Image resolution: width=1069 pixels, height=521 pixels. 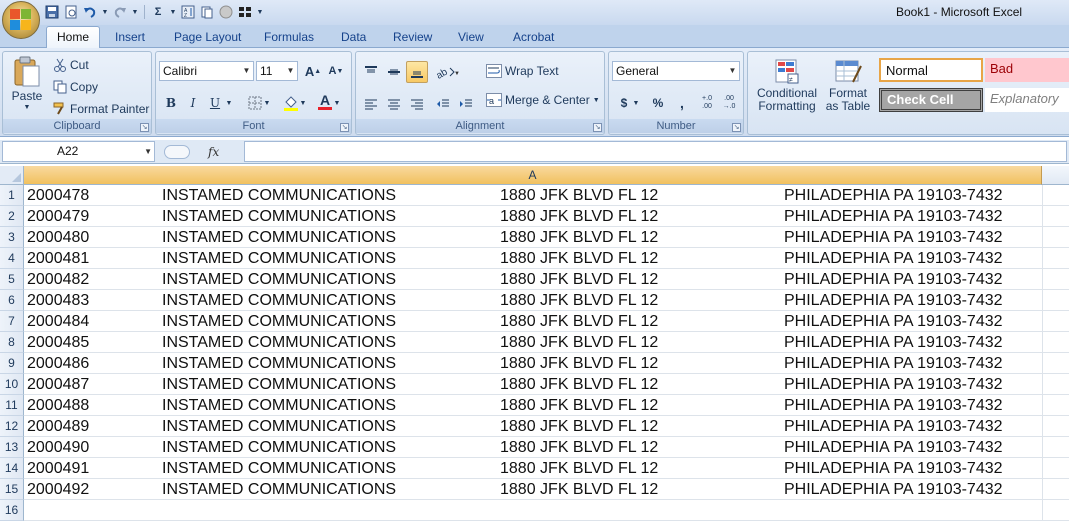 What do you see at coordinates (12, 468) in the screenshot?
I see `row-header: 14` at bounding box center [12, 468].